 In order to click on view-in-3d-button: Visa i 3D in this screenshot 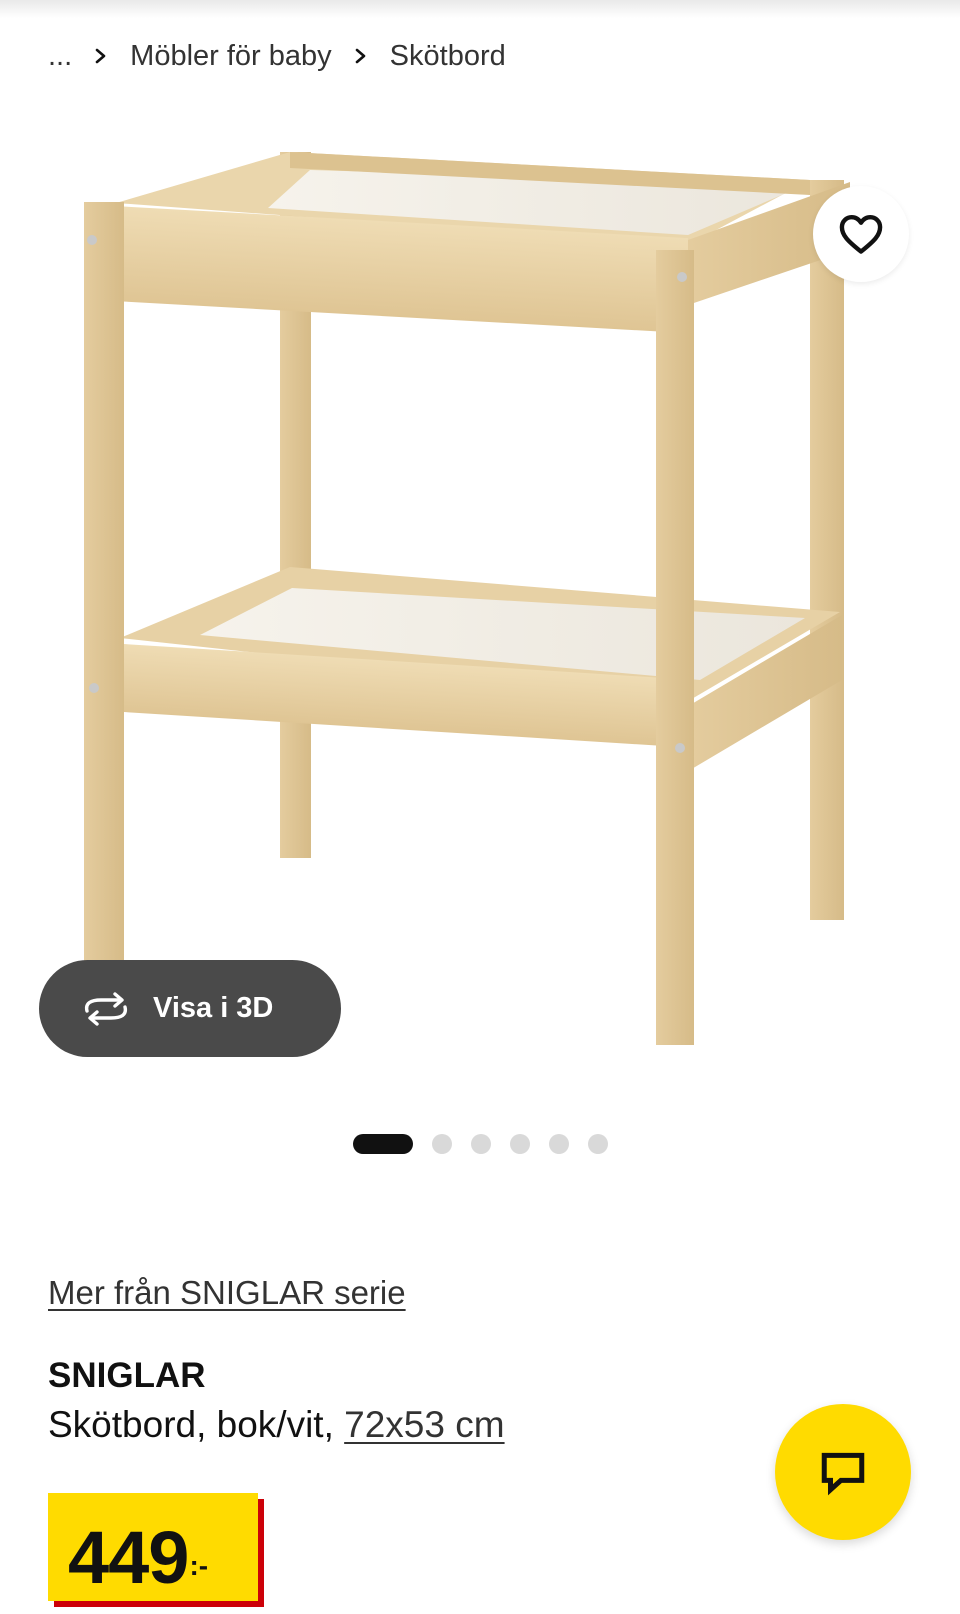, I will do `click(190, 1008)`.